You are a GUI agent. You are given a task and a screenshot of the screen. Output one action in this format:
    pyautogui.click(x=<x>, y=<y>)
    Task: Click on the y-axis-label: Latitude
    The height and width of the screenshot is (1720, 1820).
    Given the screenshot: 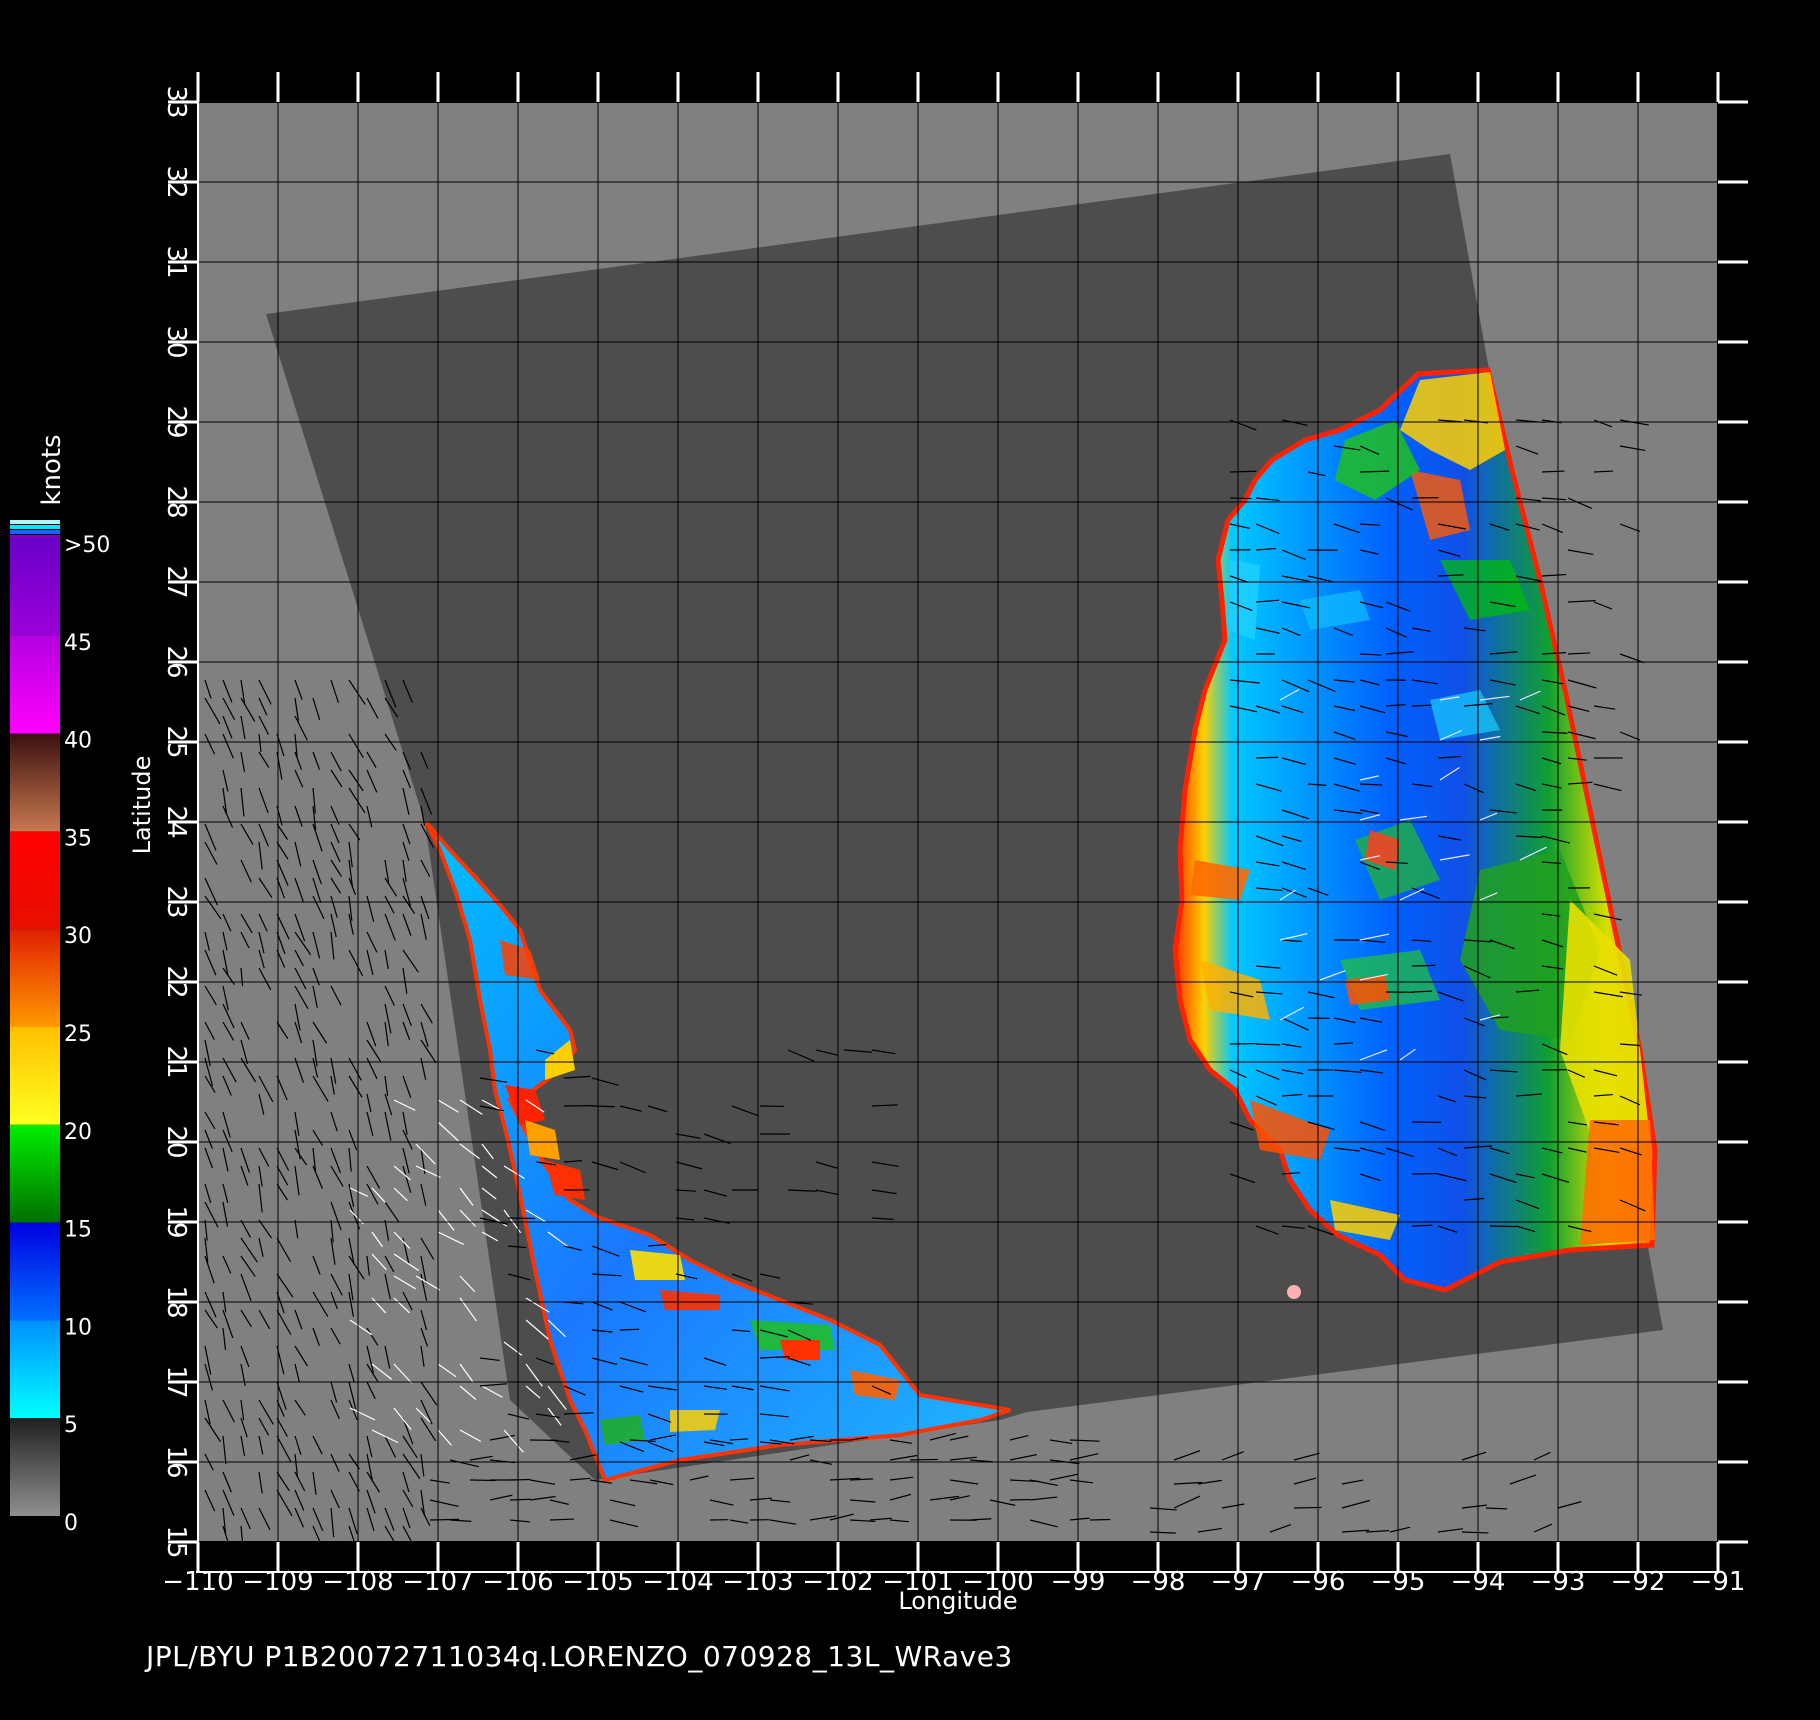 What is the action you would take?
    pyautogui.click(x=142, y=805)
    